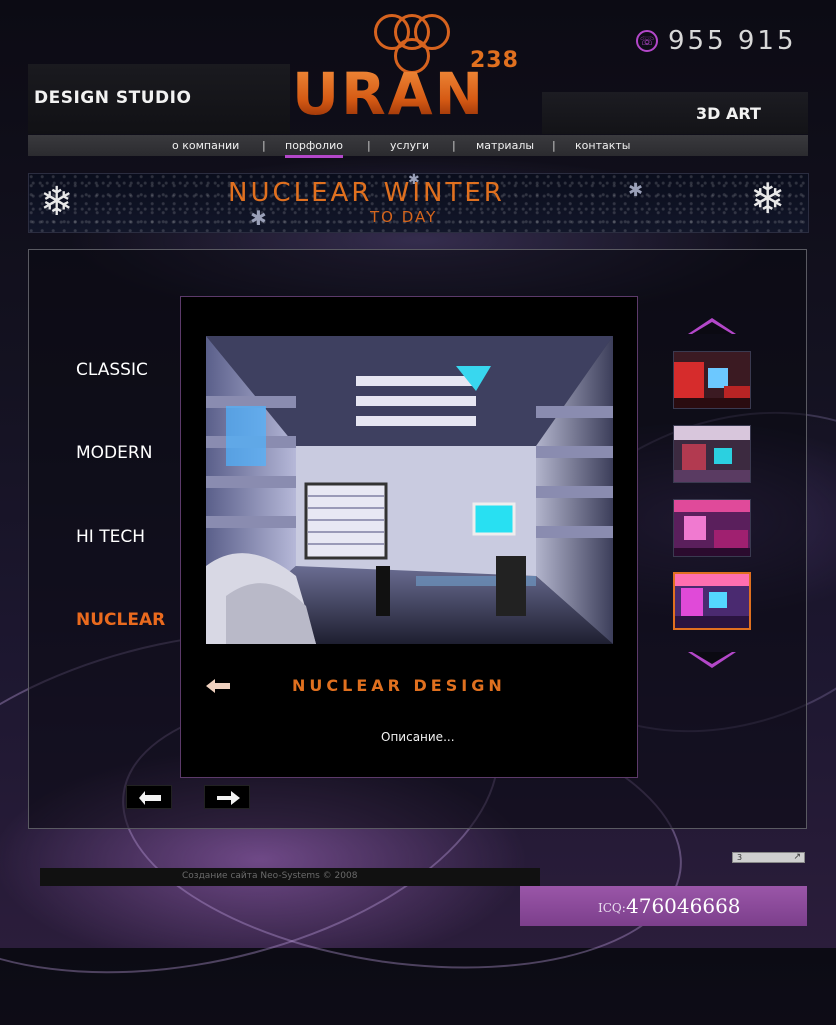 The height and width of the screenshot is (1025, 836). Describe the element at coordinates (505, 145) in the screenshot. I see `nav-item-materials: матриалы` at that location.